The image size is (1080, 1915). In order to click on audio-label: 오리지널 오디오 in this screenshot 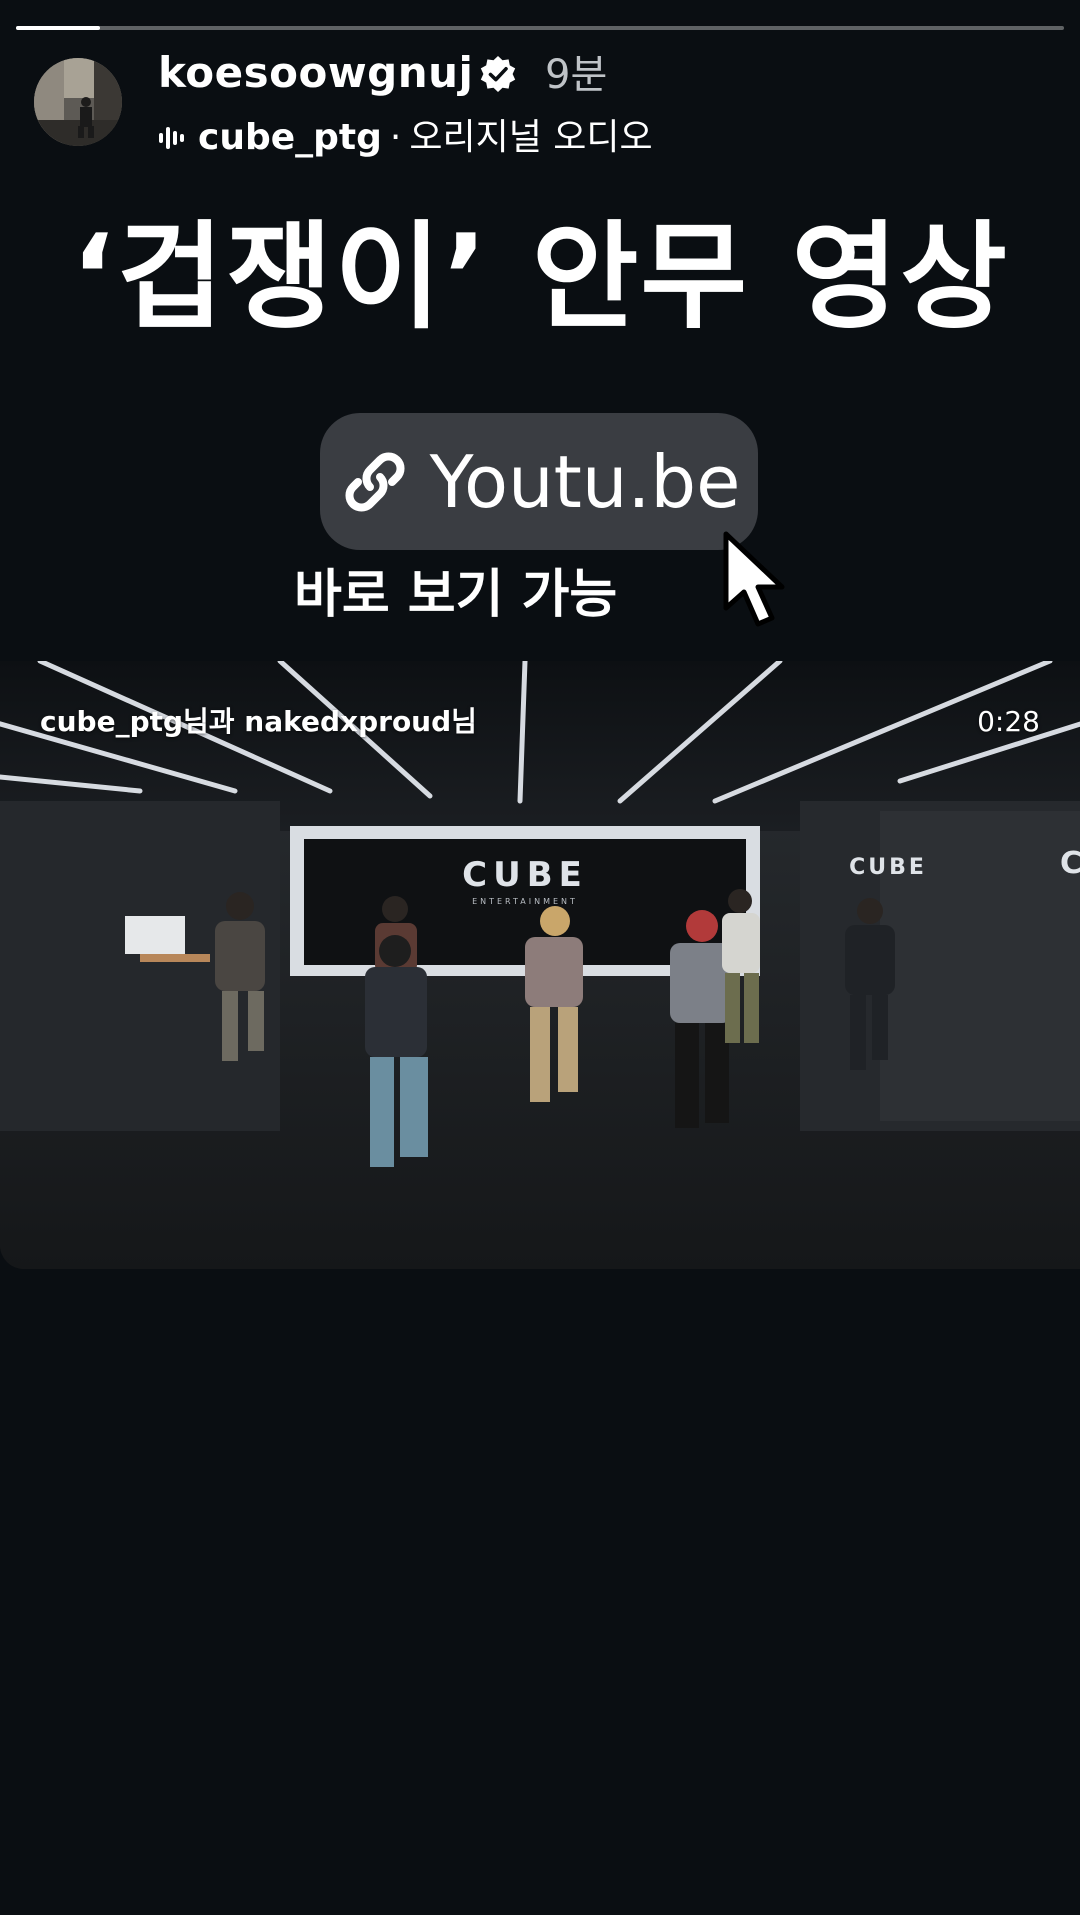, I will do `click(531, 137)`.